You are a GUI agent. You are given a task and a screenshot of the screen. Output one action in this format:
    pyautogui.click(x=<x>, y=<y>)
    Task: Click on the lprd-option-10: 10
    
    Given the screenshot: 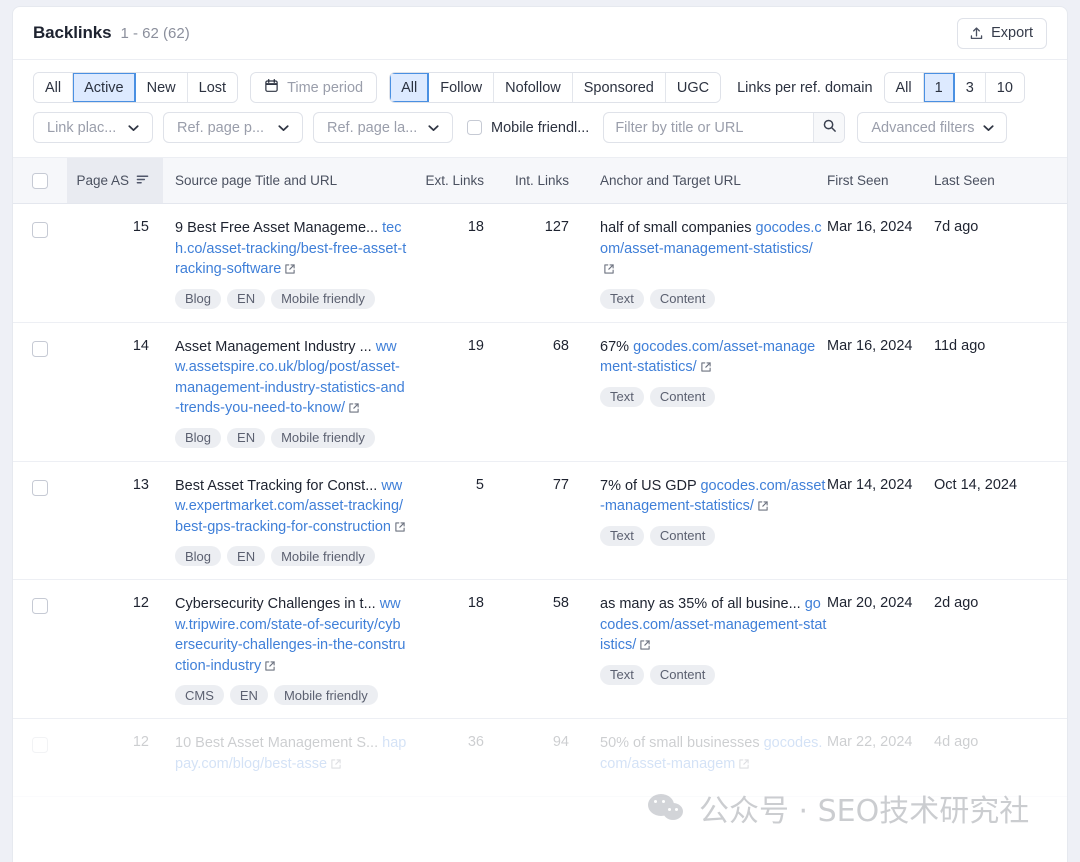 What is the action you would take?
    pyautogui.click(x=1004, y=87)
    